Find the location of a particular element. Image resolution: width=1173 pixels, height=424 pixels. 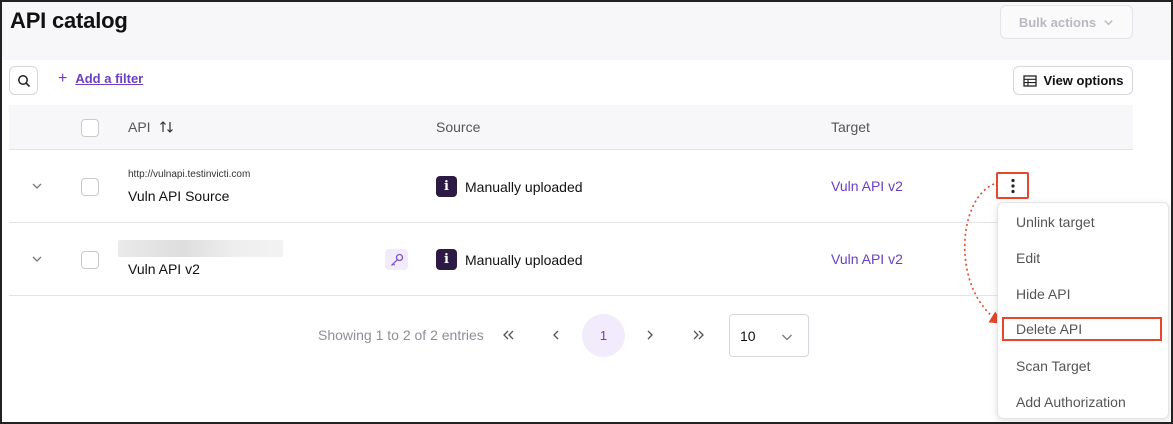

bulk-actions-button: Bulk actions is located at coordinates (1066, 22).